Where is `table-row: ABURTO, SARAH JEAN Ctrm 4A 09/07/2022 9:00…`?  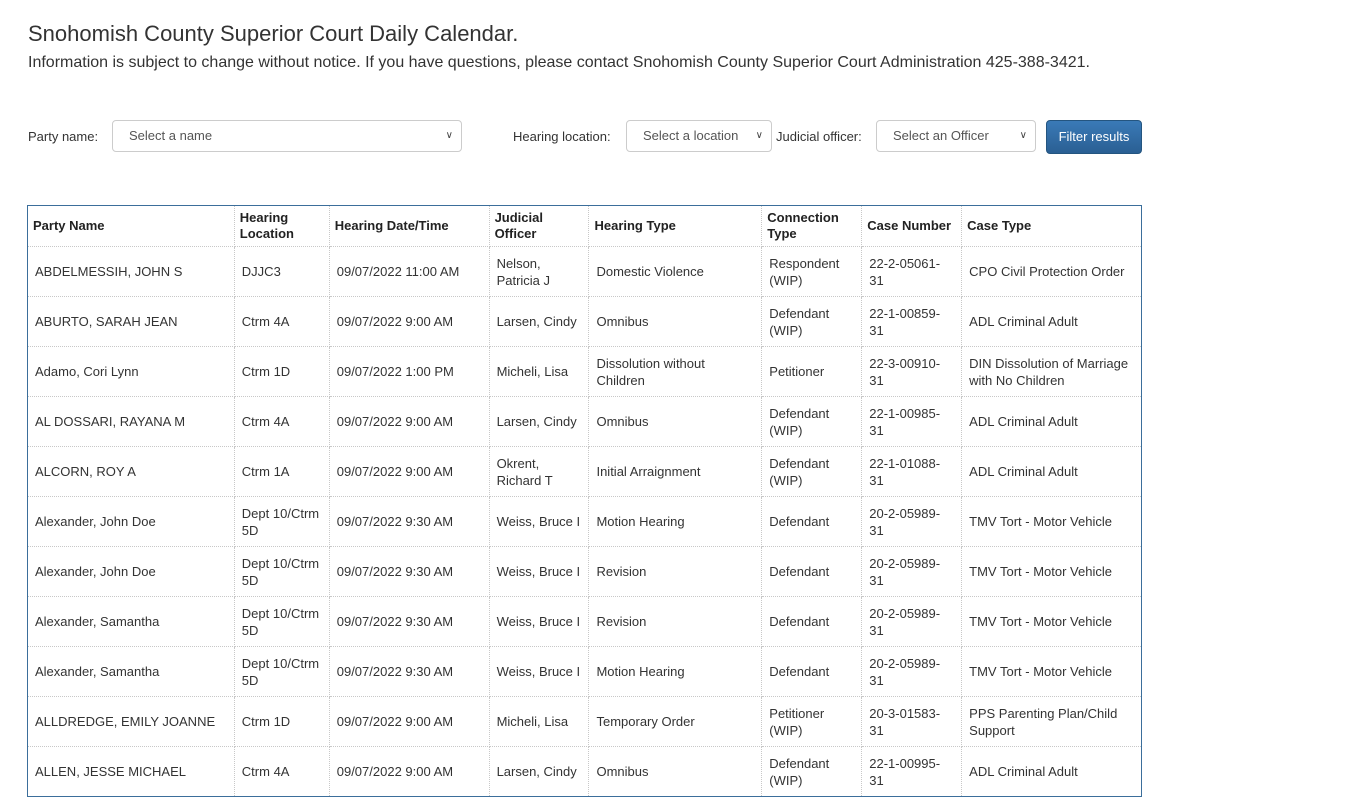 table-row: ABURTO, SARAH JEAN Ctrm 4A 09/07/2022 9:00… is located at coordinates (584, 321).